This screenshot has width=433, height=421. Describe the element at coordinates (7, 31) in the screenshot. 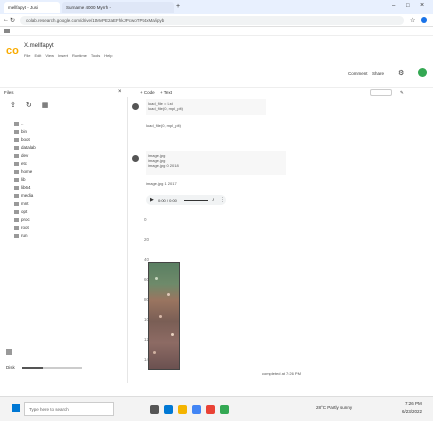

I see `apps-icon` at that location.